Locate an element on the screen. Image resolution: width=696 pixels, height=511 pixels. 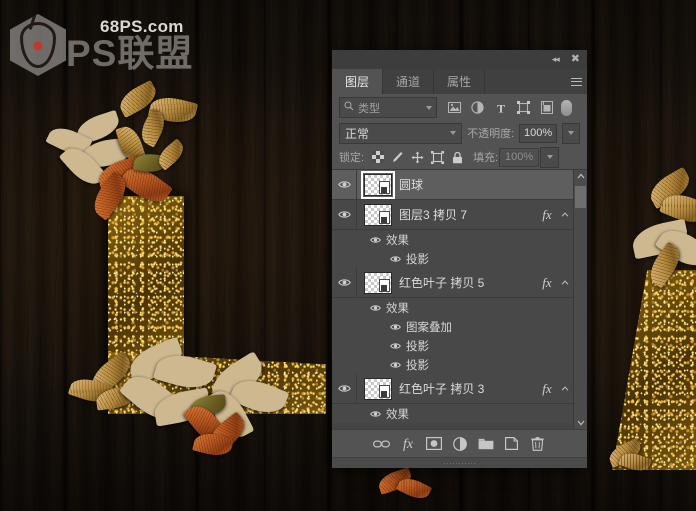
filter-enable-toggle is located at coordinates (566, 107).